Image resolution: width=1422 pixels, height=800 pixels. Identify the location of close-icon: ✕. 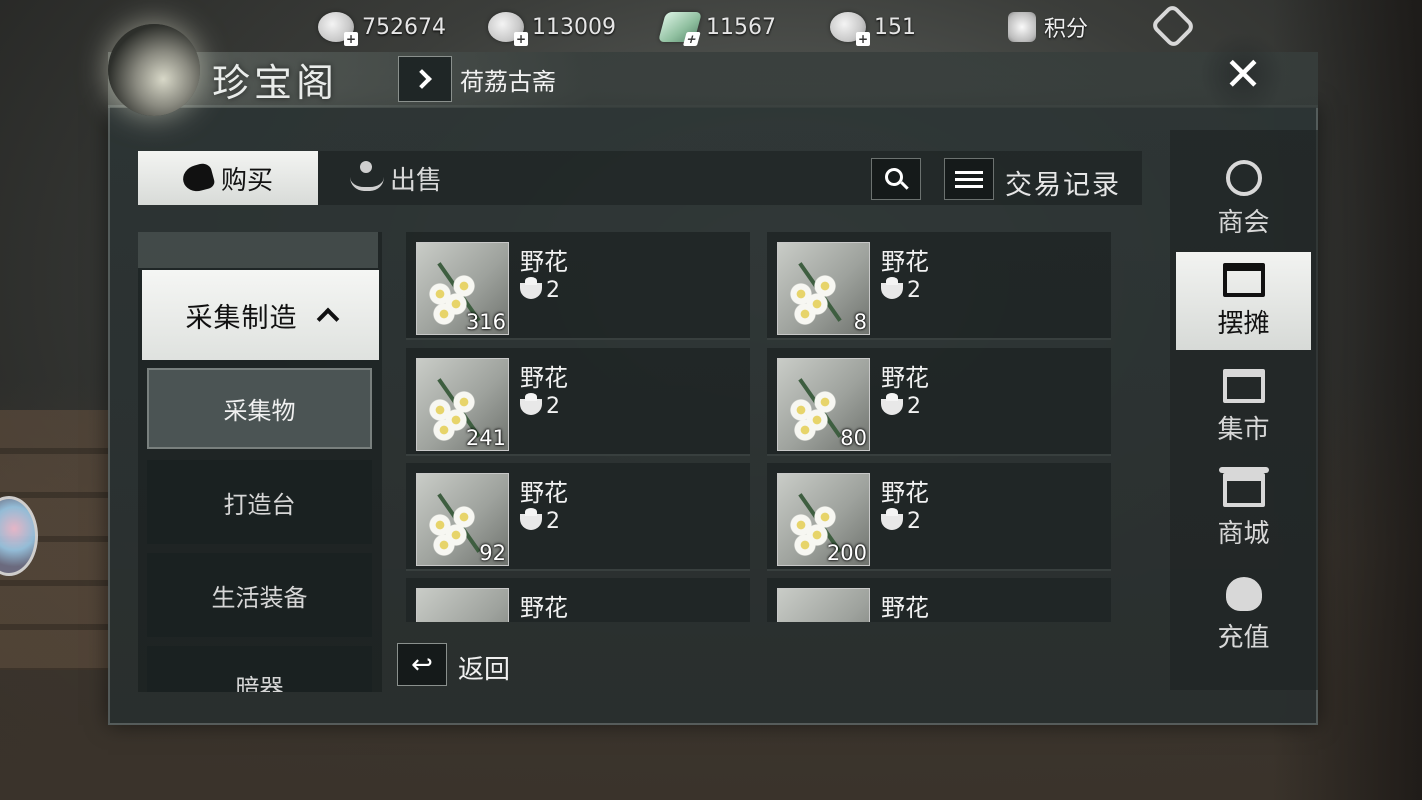
(1243, 74).